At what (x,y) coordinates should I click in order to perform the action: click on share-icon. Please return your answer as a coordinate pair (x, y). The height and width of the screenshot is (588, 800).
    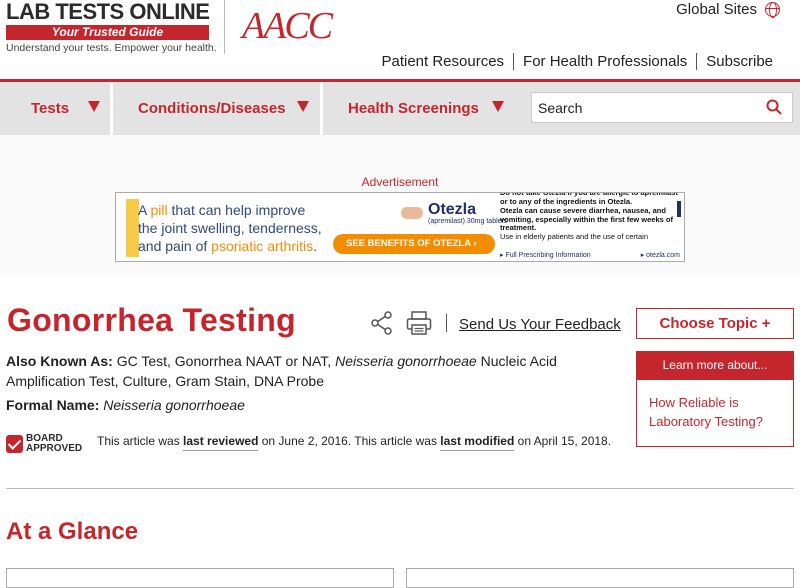
    Looking at the image, I should click on (382, 323).